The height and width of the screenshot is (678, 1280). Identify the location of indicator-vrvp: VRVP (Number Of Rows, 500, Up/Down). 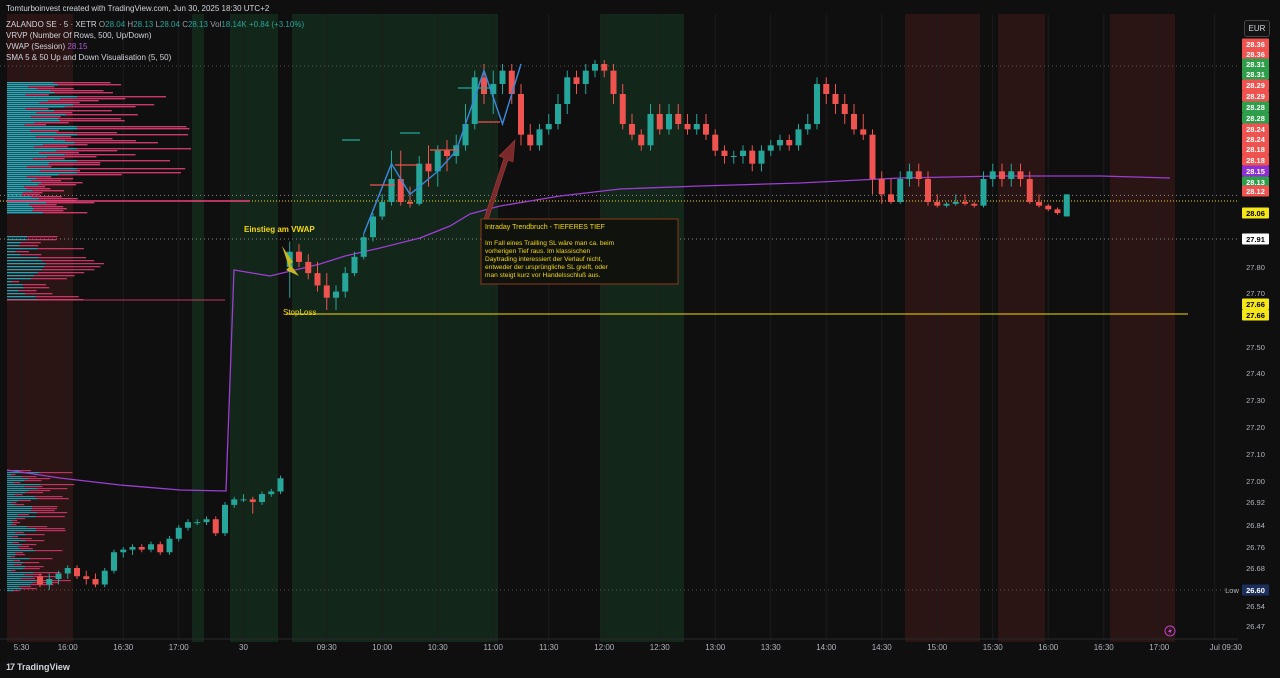
(79, 36).